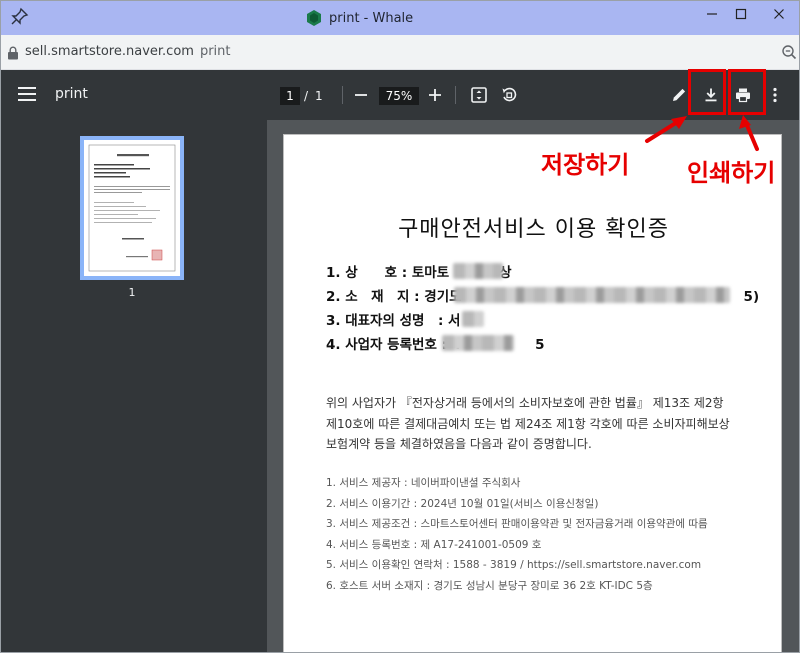  I want to click on paragraph-line: 보험계약 등을 체결하였음을 다음과 같이 증명합니다., so click(459, 444).